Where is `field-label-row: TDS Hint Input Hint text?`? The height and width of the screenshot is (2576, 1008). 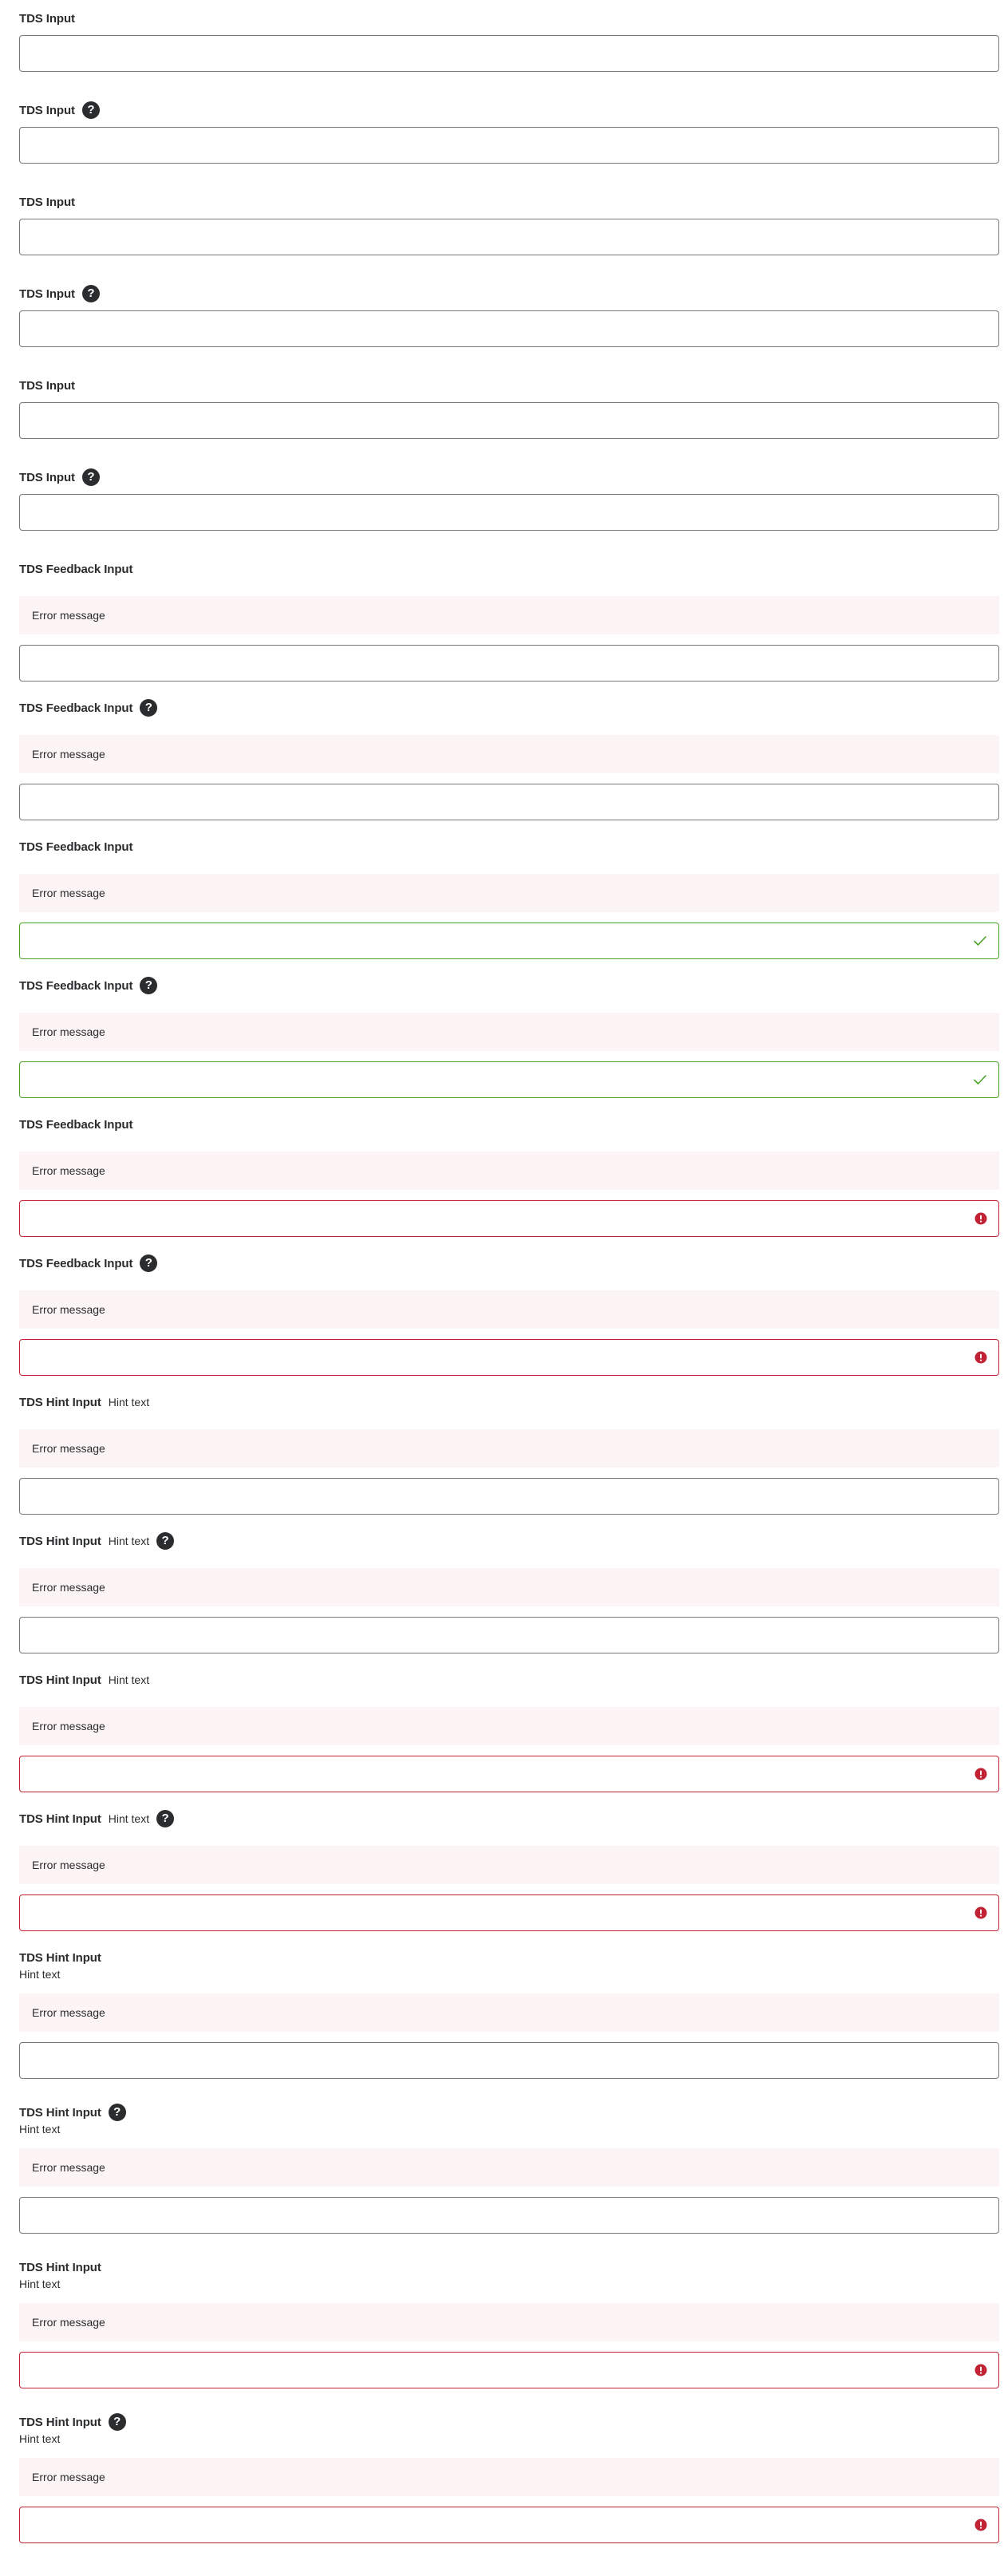
field-label-row: TDS Hint Input Hint text? is located at coordinates (97, 1541).